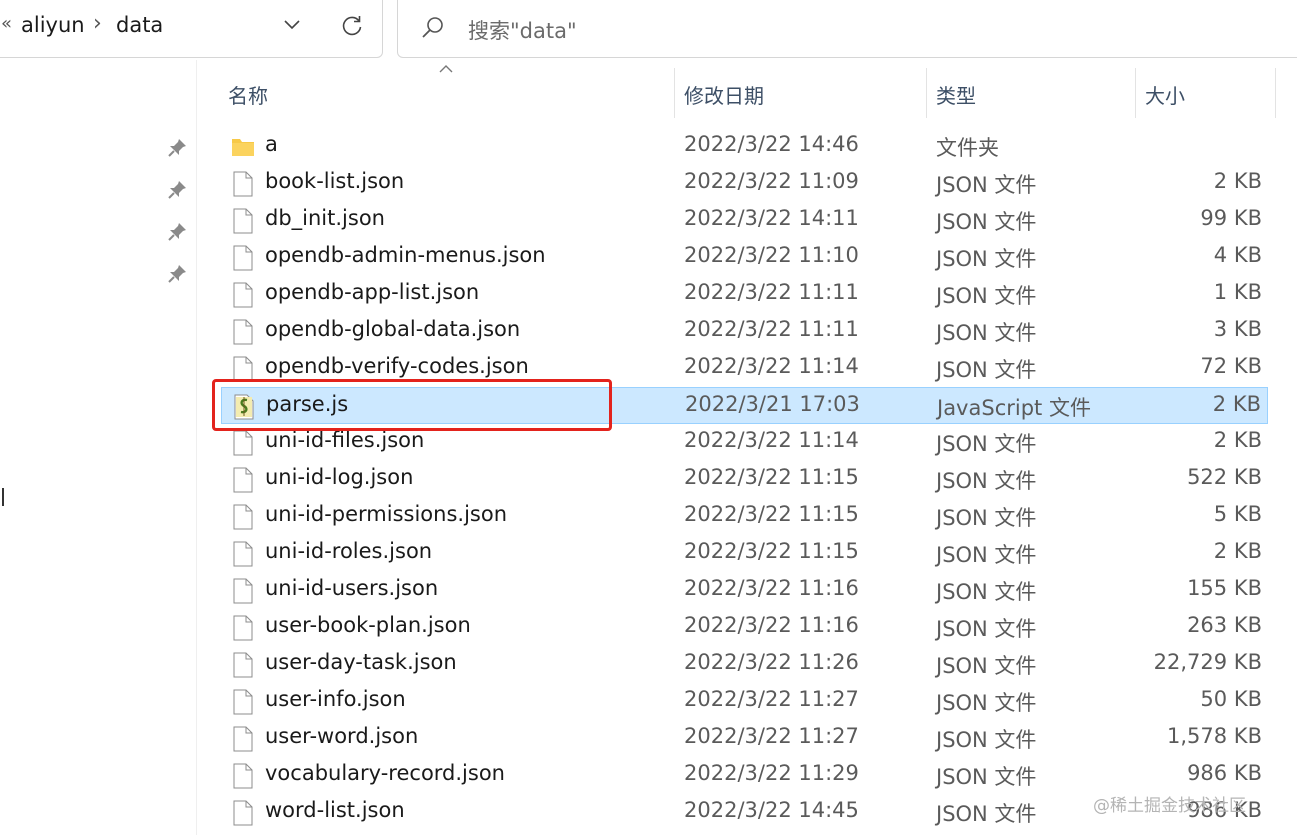  What do you see at coordinates (1224, 477) in the screenshot?
I see `file-size: 522 KB` at bounding box center [1224, 477].